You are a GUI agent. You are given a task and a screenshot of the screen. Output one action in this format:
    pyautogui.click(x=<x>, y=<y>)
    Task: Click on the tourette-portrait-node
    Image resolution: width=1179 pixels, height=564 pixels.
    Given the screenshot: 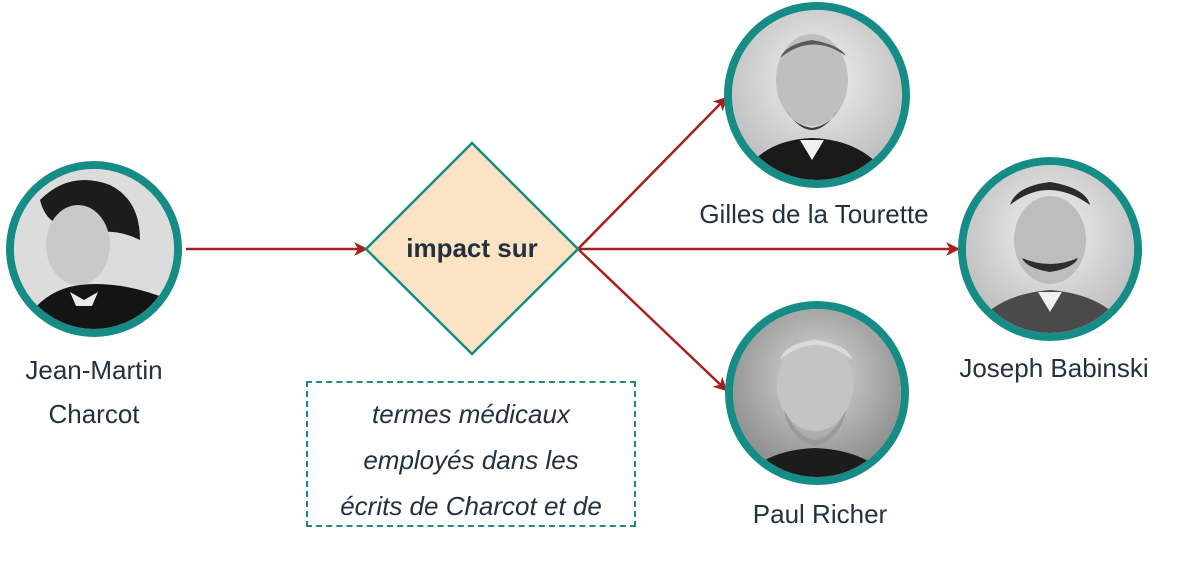 What is the action you would take?
    pyautogui.click(x=817, y=95)
    